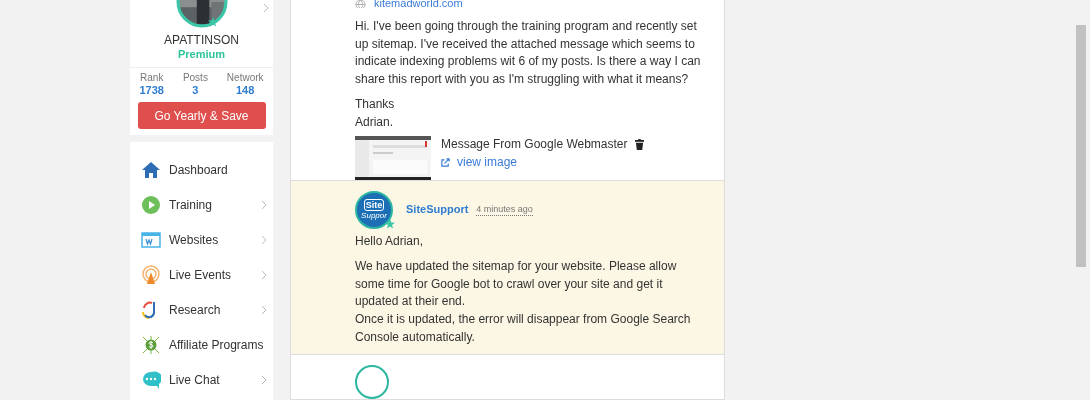 The width and height of the screenshot is (1090, 400). I want to click on upgrade-button: Go Yearly & Save, so click(201, 115).